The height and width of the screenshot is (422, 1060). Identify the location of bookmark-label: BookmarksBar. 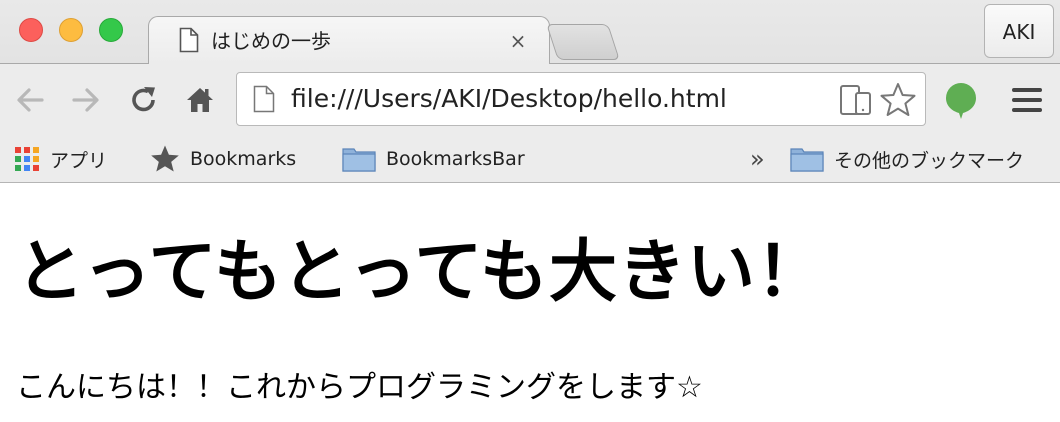
(455, 159).